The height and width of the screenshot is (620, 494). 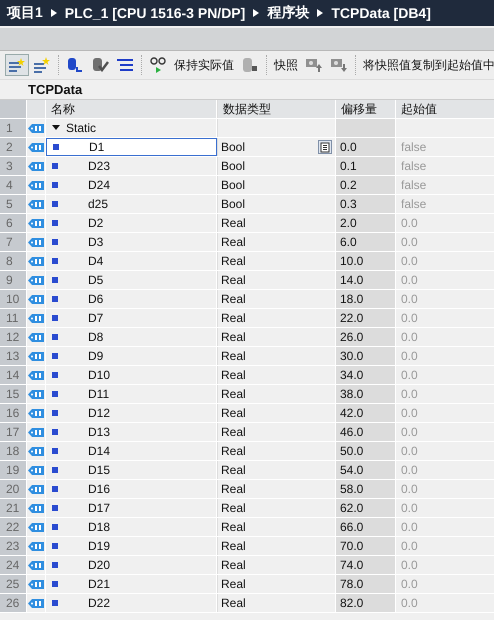 What do you see at coordinates (366, 242) in the screenshot?
I see `offset-cell: 6.0` at bounding box center [366, 242].